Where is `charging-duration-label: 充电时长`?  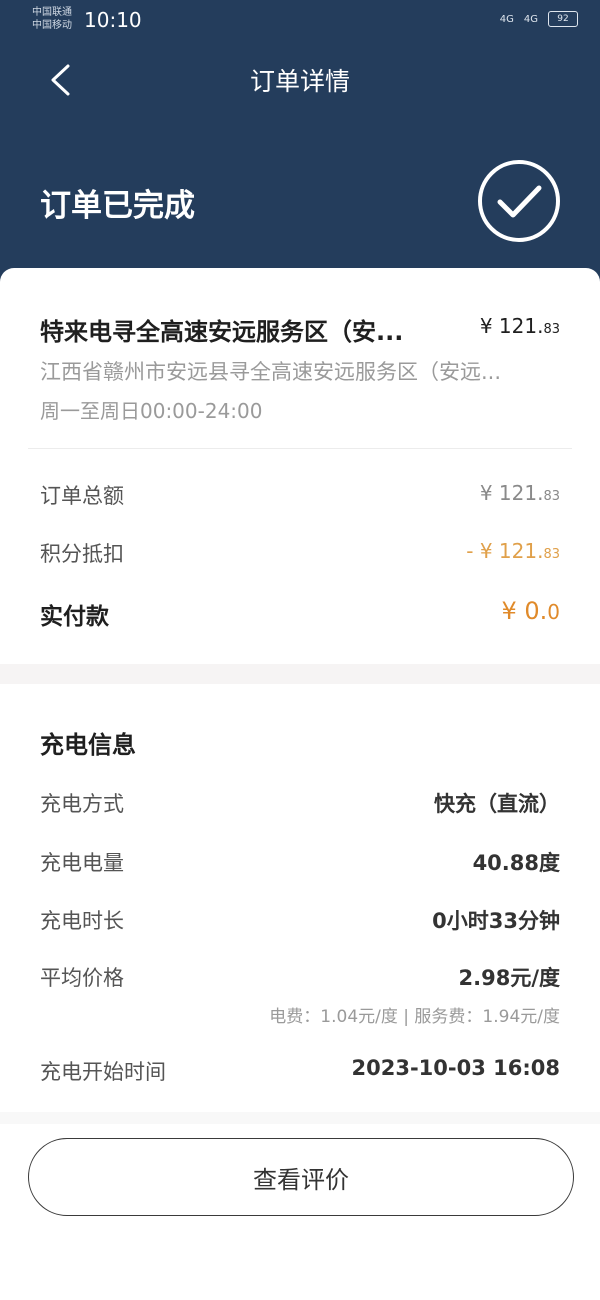
charging-duration-label: 充电时长 is located at coordinates (82, 921).